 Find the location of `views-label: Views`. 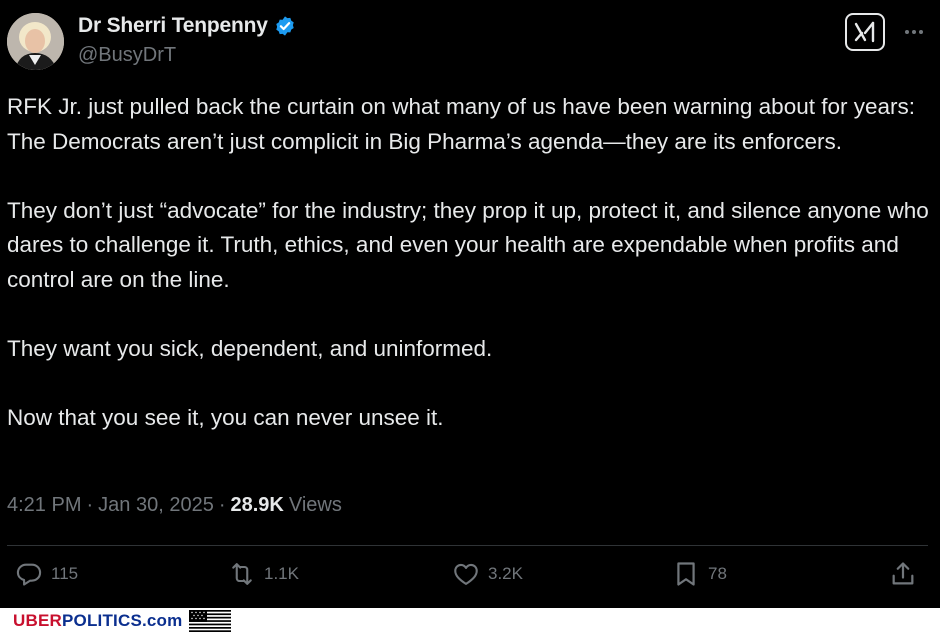

views-label: Views is located at coordinates (315, 505).